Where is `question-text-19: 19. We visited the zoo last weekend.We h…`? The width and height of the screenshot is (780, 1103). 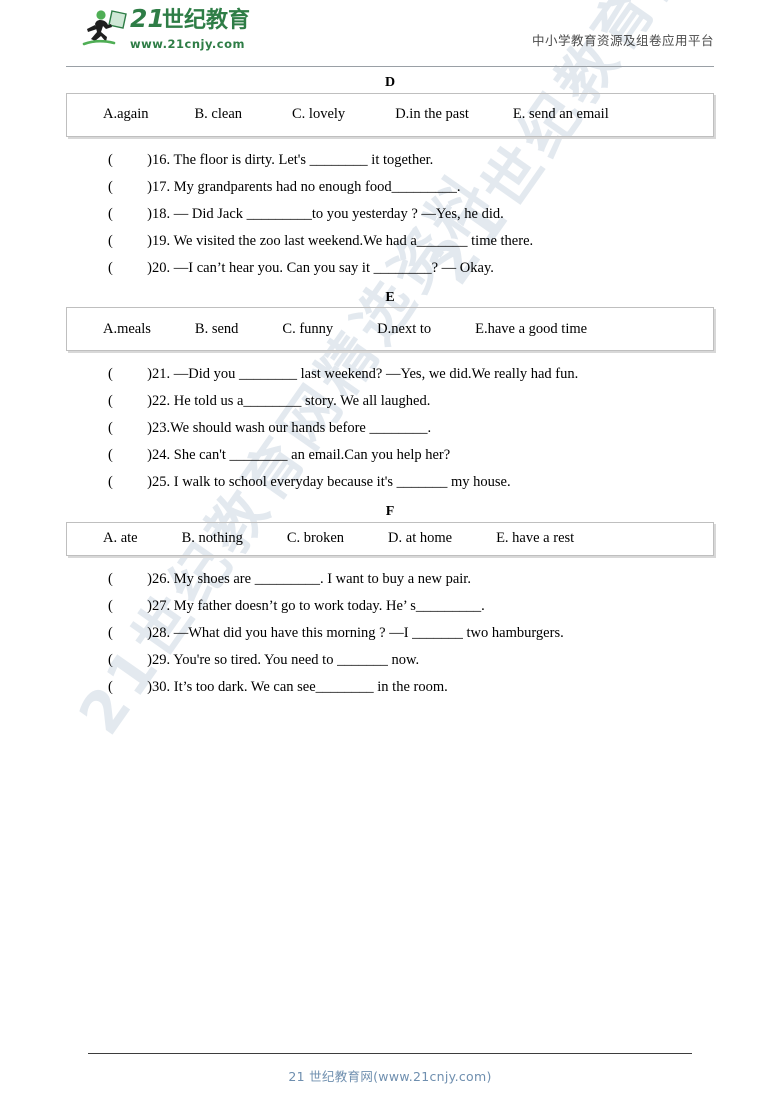 question-text-19: 19. We visited the zoo last weekend.We h… is located at coordinates (343, 240).